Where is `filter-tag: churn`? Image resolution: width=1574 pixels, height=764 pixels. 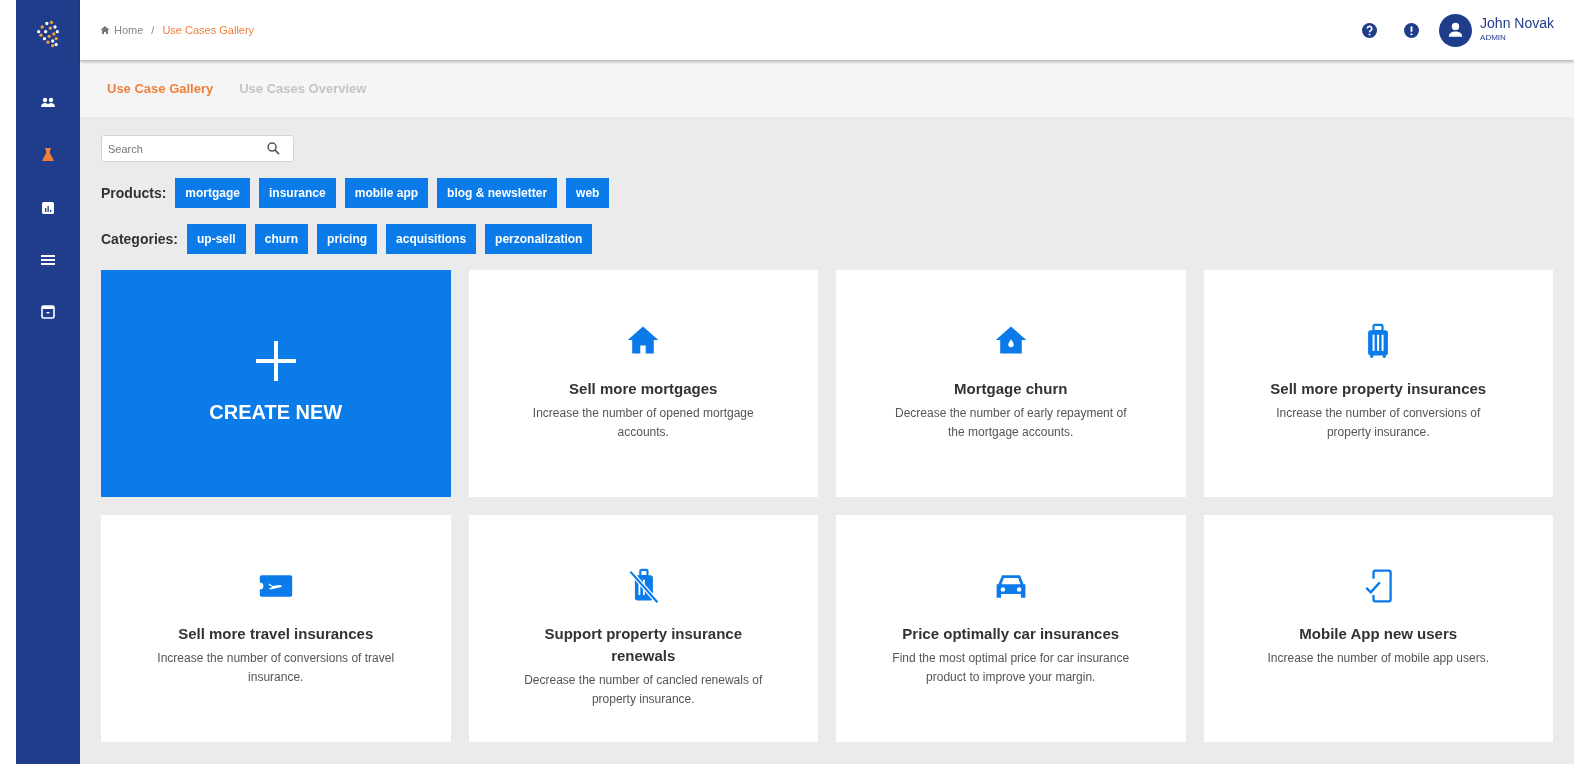
filter-tag: churn is located at coordinates (281, 239).